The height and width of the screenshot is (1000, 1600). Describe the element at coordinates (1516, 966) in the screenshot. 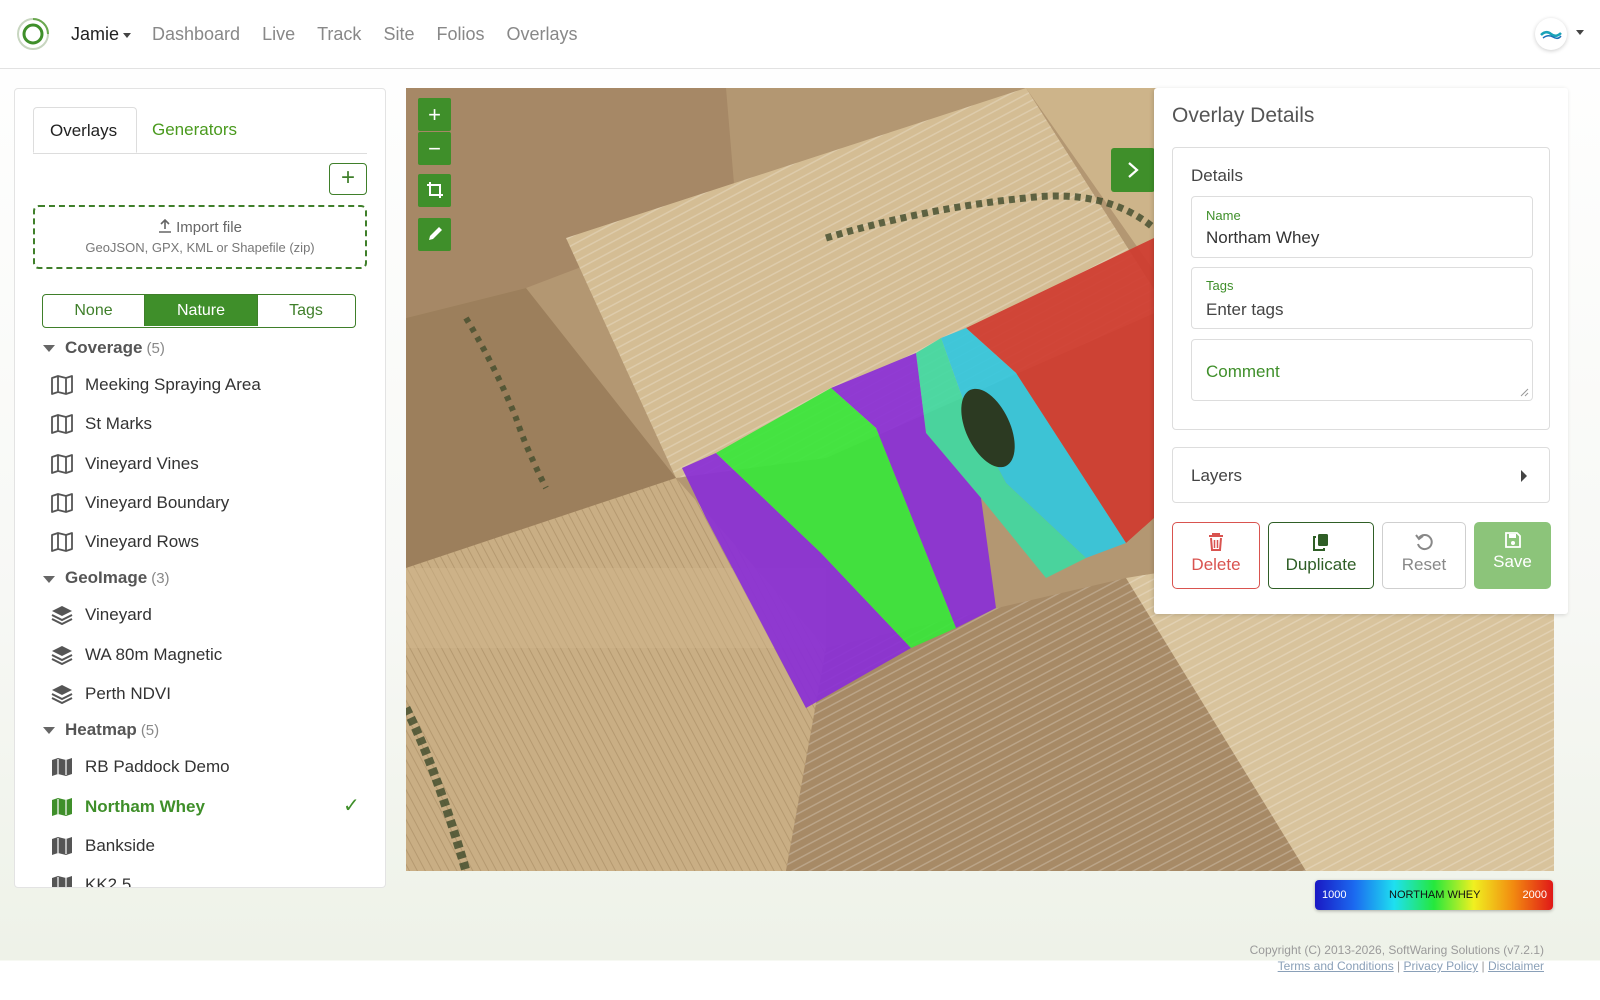

I see `disclaimer-link: Disclaimer` at that location.